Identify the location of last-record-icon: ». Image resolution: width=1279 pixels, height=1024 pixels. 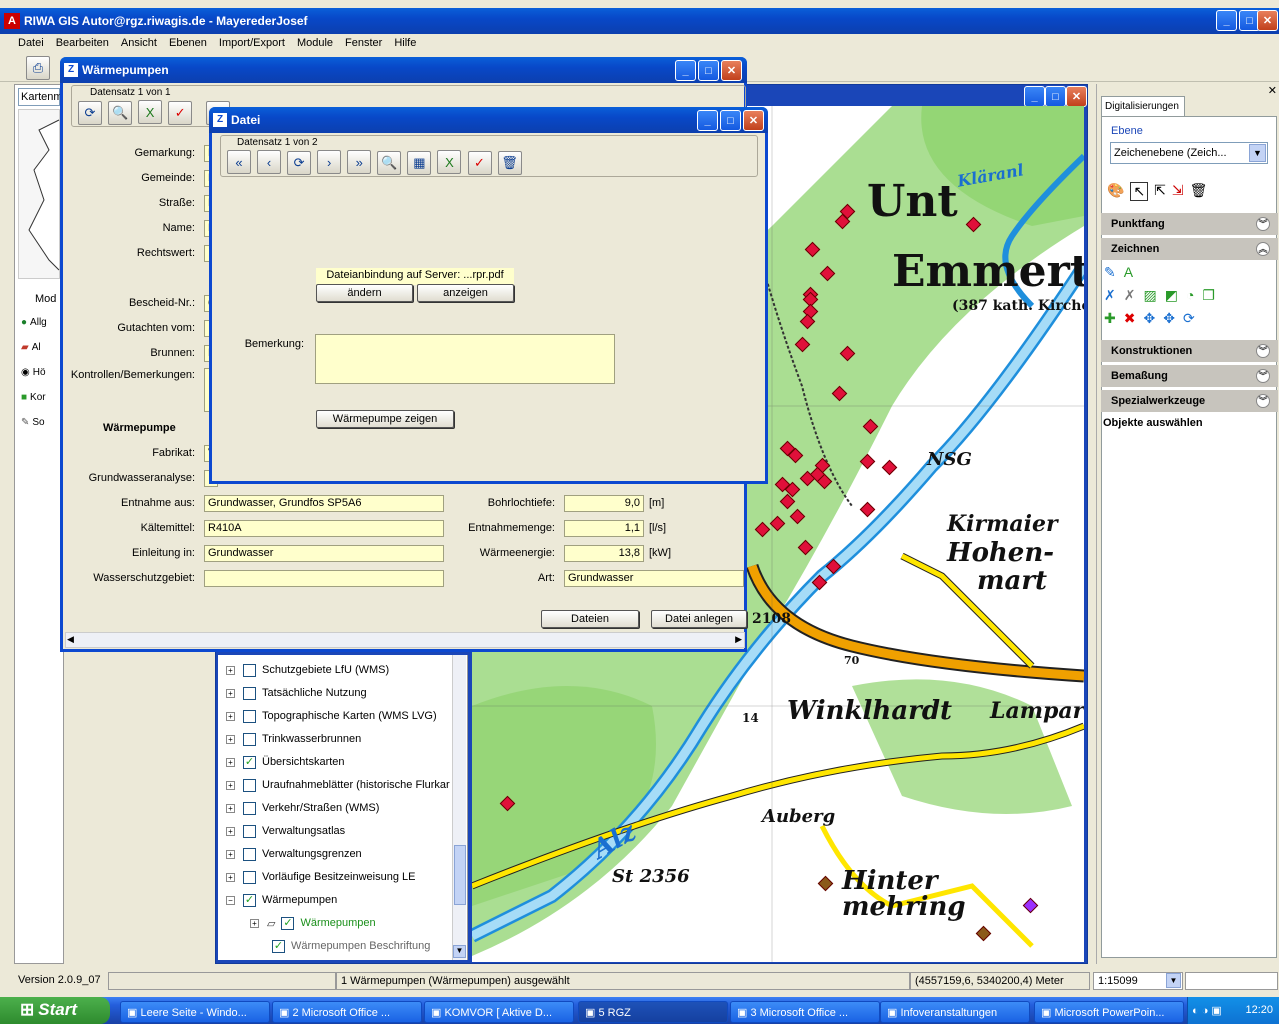
(359, 162).